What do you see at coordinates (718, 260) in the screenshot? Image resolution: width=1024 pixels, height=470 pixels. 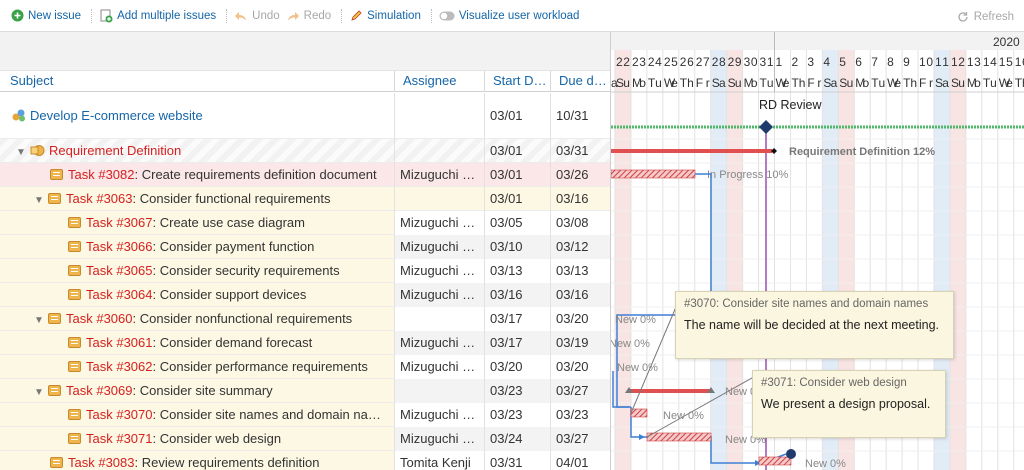 I see `saturday-band` at bounding box center [718, 260].